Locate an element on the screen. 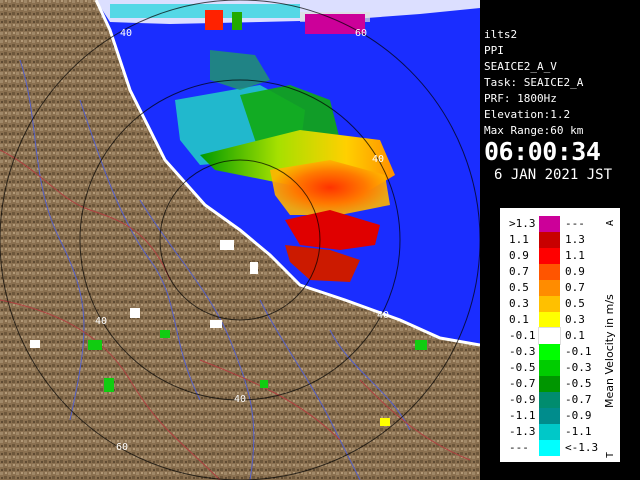 This screenshot has height=480, width=640. legend-left-label: -0.1 is located at coordinates (522, 335).